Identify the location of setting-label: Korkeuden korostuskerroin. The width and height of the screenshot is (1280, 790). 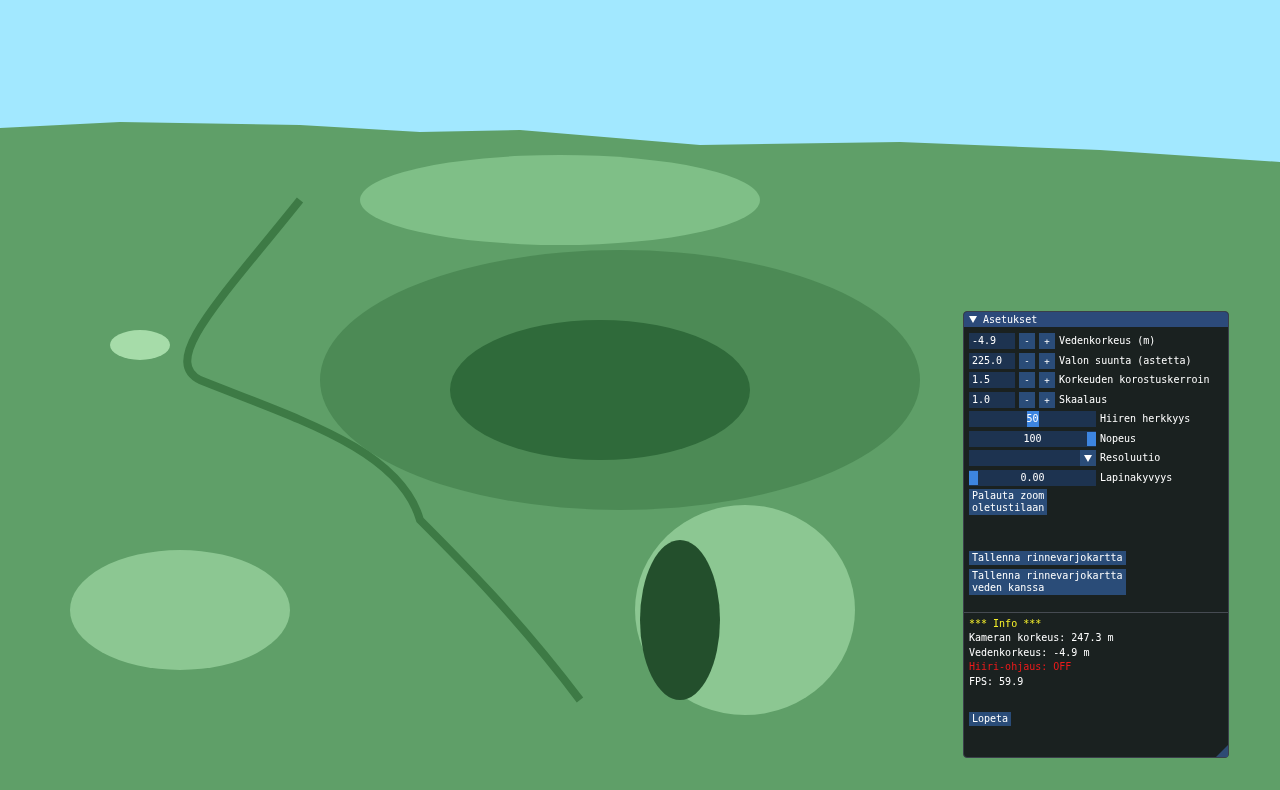
(1134, 380).